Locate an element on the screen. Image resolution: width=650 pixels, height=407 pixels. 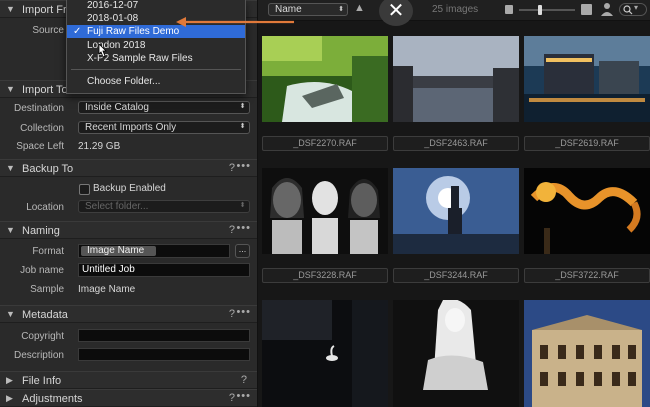
thumbnail-ornate-building is located at coordinates (587, 353).